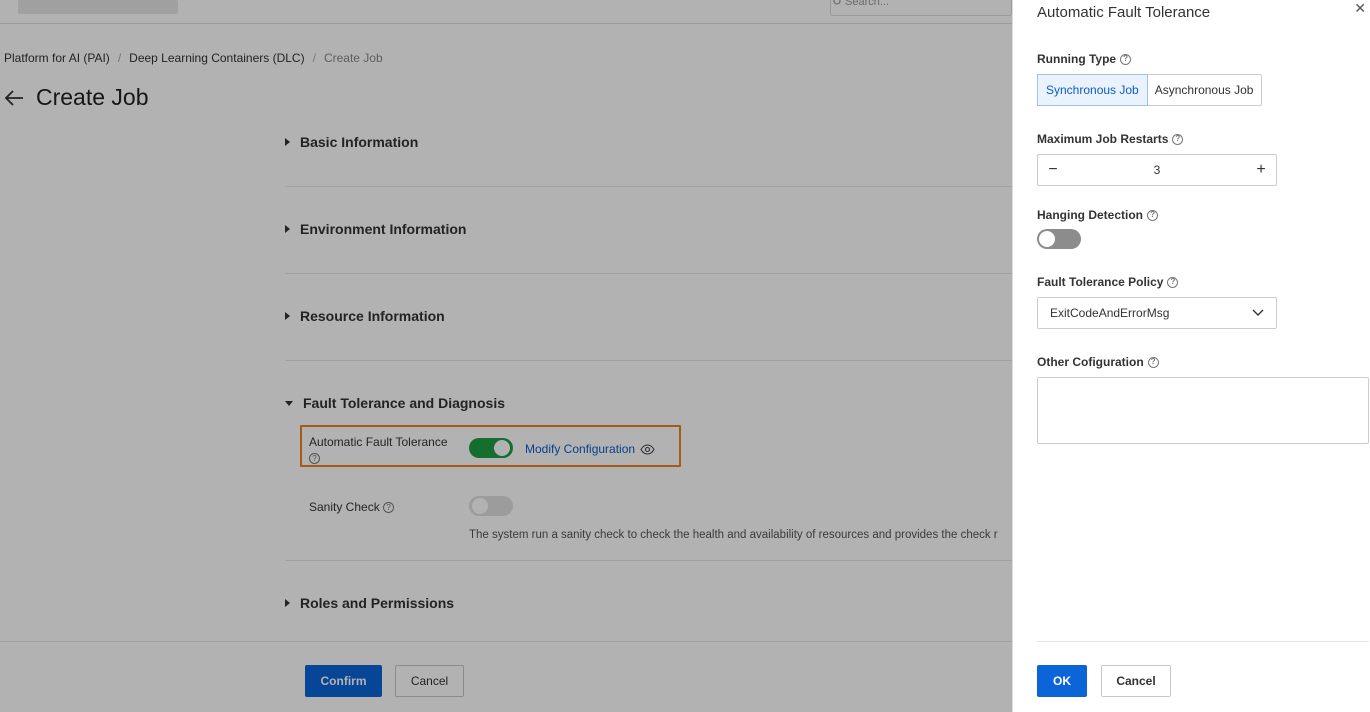 Image resolution: width=1370 pixels, height=712 pixels. I want to click on section-header-roles: Roles and Permissions, so click(648, 603).